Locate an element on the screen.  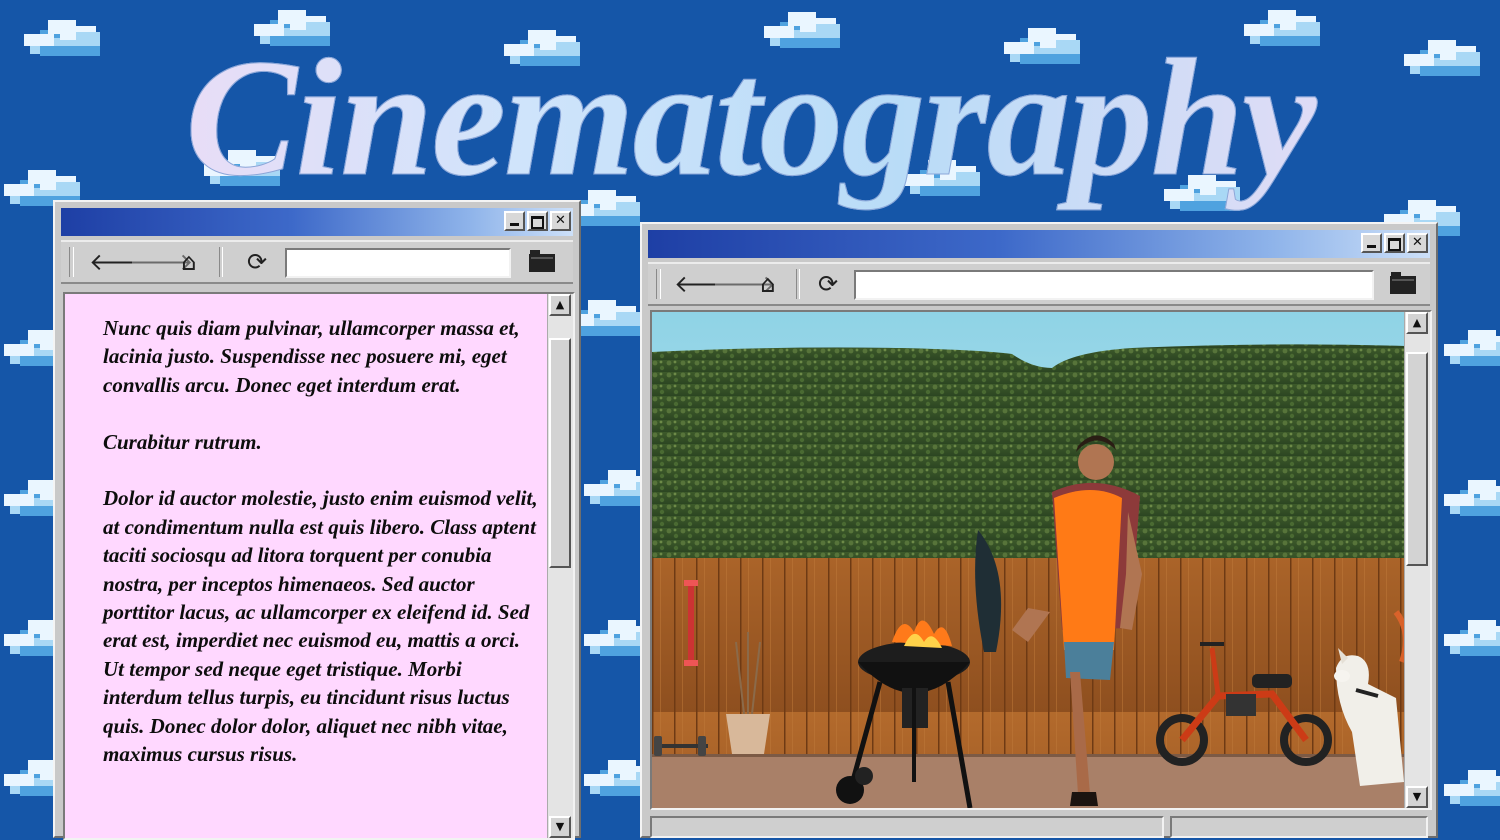
maximize-icon is located at coordinates (1394, 244).